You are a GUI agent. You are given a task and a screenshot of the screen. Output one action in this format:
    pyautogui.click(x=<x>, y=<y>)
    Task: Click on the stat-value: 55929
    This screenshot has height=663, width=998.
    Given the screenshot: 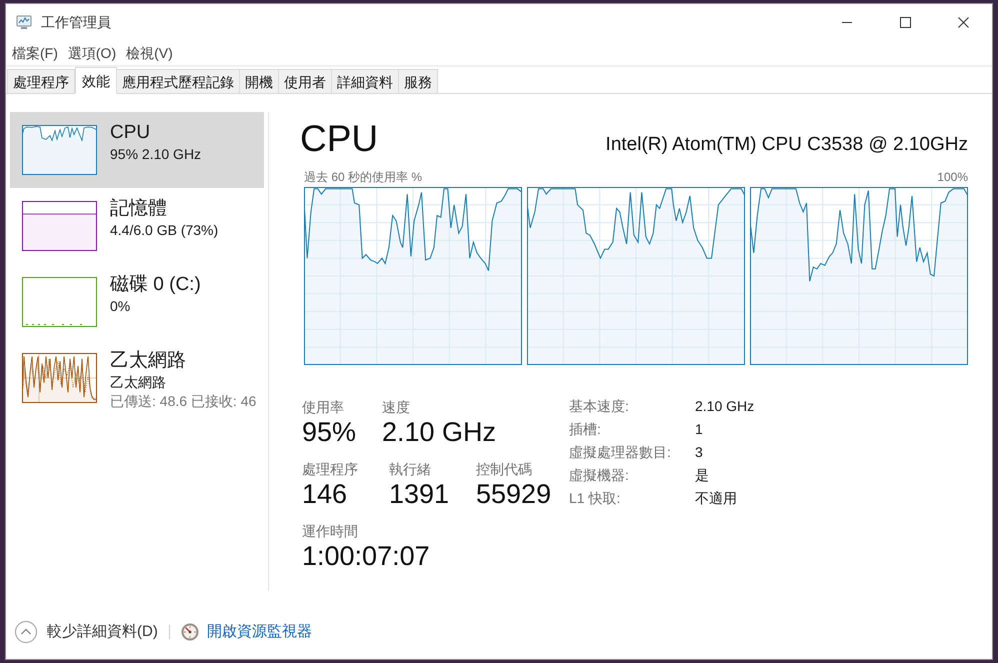 What is the action you would take?
    pyautogui.click(x=514, y=494)
    